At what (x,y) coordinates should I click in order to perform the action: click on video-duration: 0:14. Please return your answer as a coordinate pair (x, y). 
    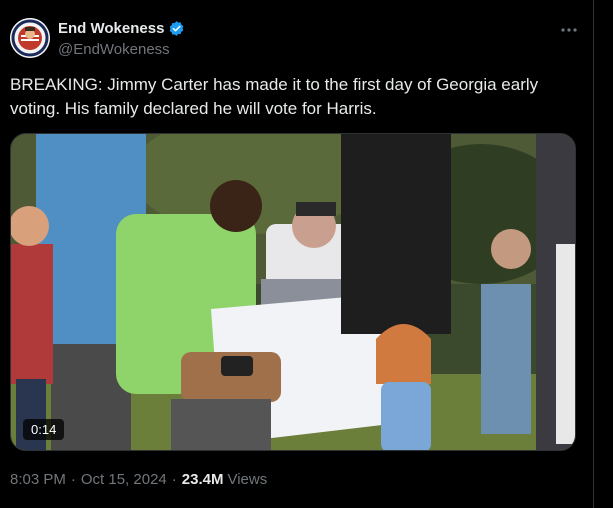
    Looking at the image, I should click on (44, 429).